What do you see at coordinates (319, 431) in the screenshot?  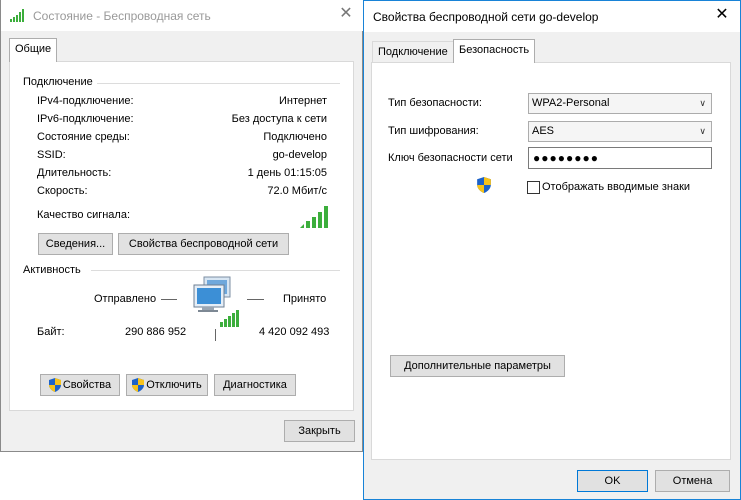 I see `close-button: Закрыть` at bounding box center [319, 431].